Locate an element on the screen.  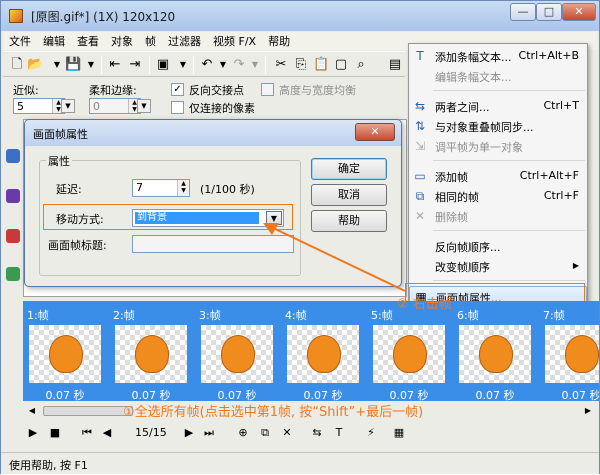
frame-cell: 5:帧 0.07 秒 is located at coordinates (409, 351).